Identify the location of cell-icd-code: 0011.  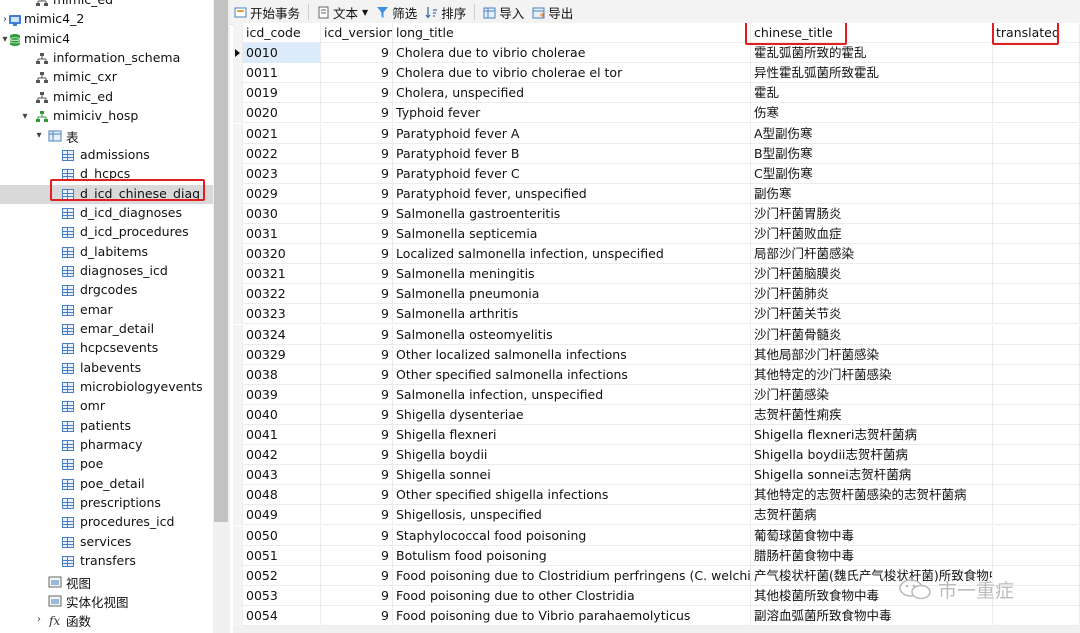
(282, 73).